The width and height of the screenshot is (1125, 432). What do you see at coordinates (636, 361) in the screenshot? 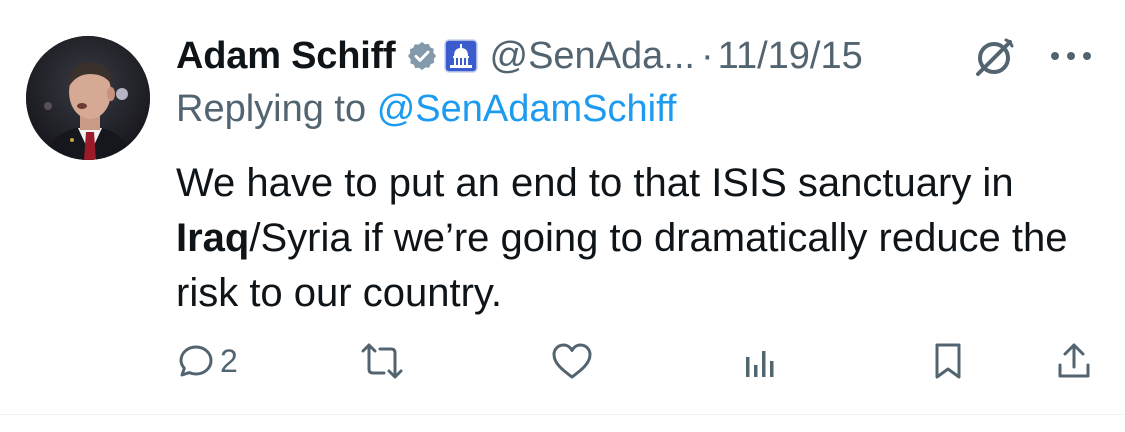
I see `action-bar: 2` at bounding box center [636, 361].